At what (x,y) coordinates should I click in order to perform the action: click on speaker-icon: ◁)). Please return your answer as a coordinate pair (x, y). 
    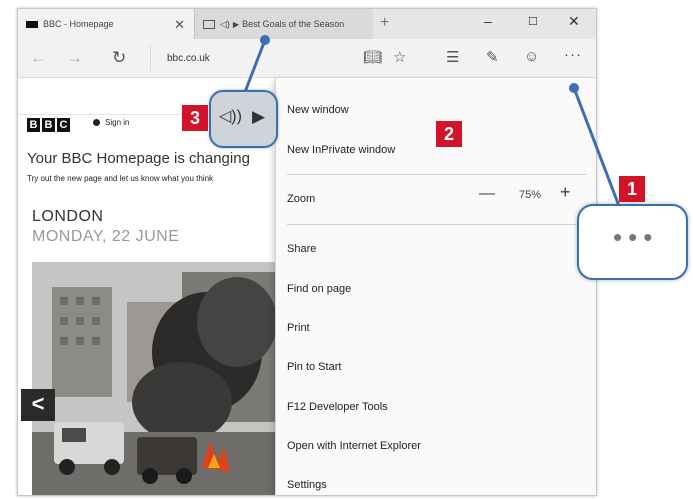
    Looking at the image, I should click on (230, 116).